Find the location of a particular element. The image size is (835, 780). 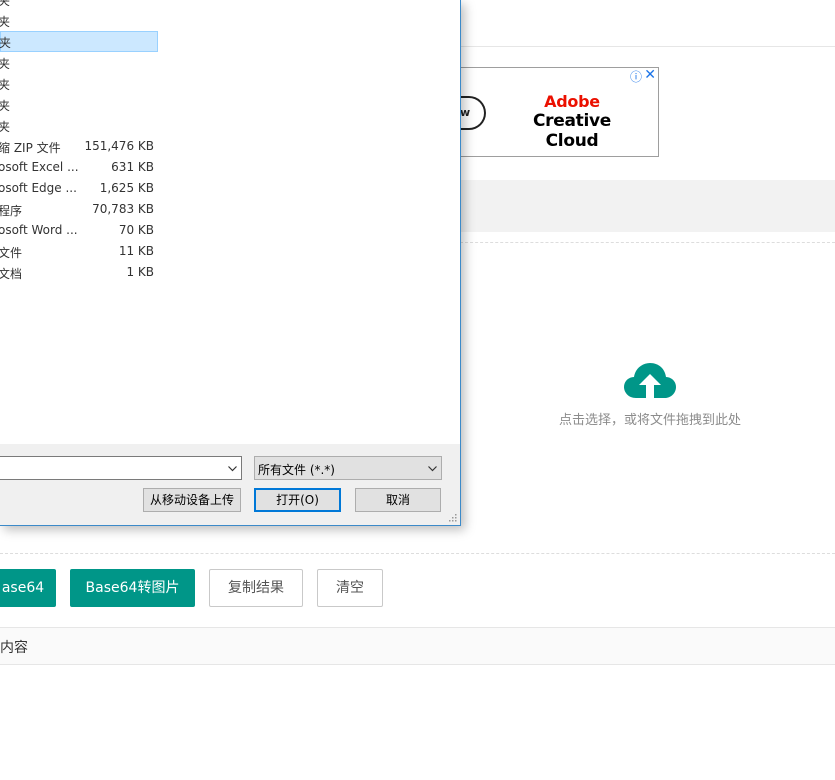

file-row: osoft Edge ... 1,625 KB is located at coordinates (79, 188).